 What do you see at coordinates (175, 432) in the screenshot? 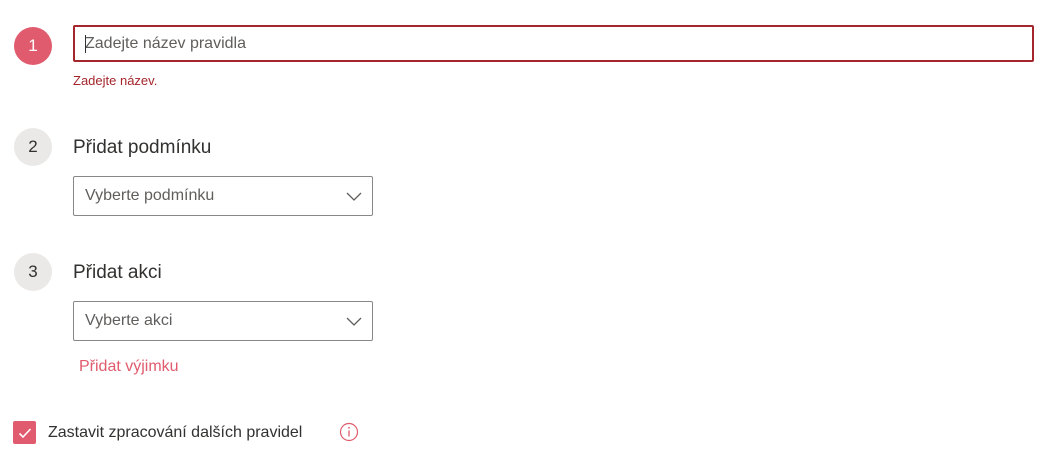
I see `stop-processing-label: Zastavit zpracování dalších pravidel` at bounding box center [175, 432].